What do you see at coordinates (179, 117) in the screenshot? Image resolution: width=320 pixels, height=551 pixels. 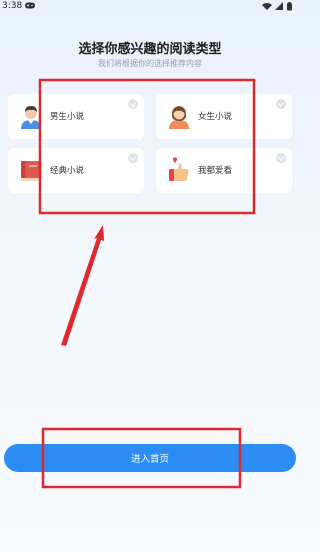 I see `female-avatar-icon` at bounding box center [179, 117].